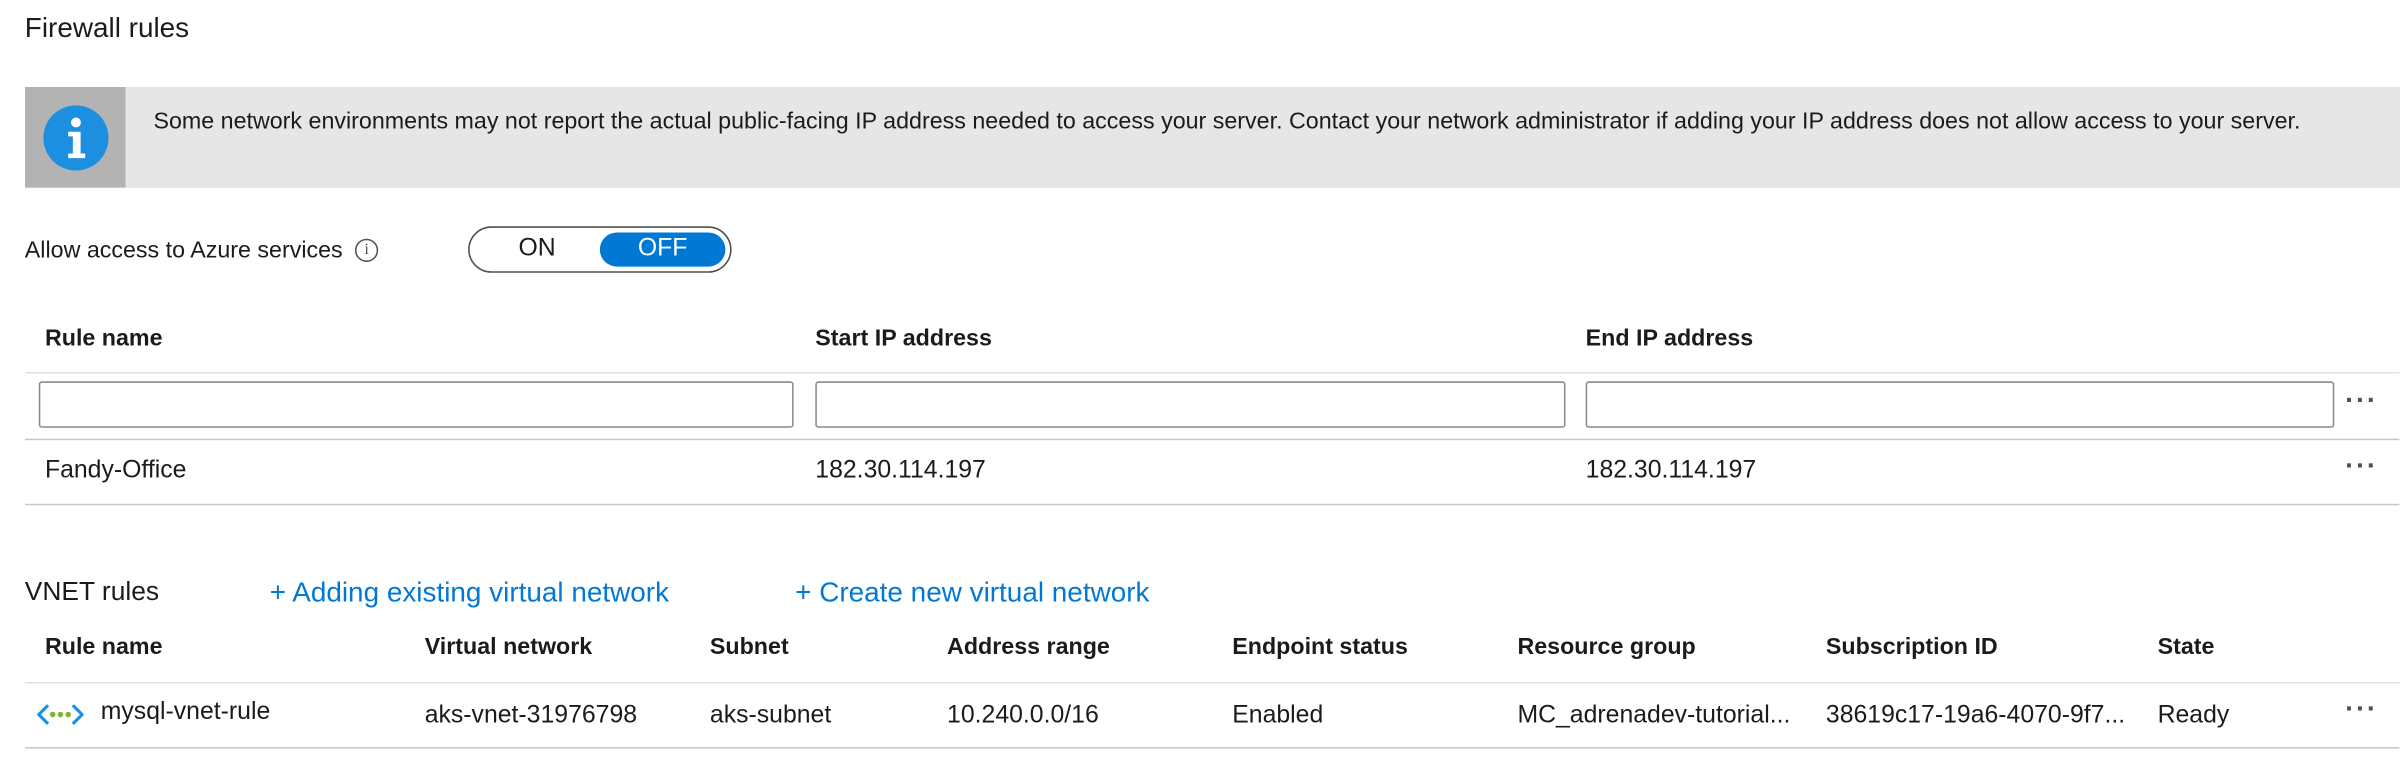 This screenshot has height=770, width=2408. What do you see at coordinates (903, 338) in the screenshot?
I see `column-header-start-ip: Start IP address` at bounding box center [903, 338].